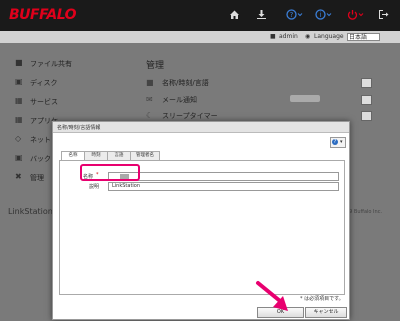 Image resolution: width=400 pixels, height=321 pixels. I want to click on sidebar-item-label: ネット, so click(40, 140).